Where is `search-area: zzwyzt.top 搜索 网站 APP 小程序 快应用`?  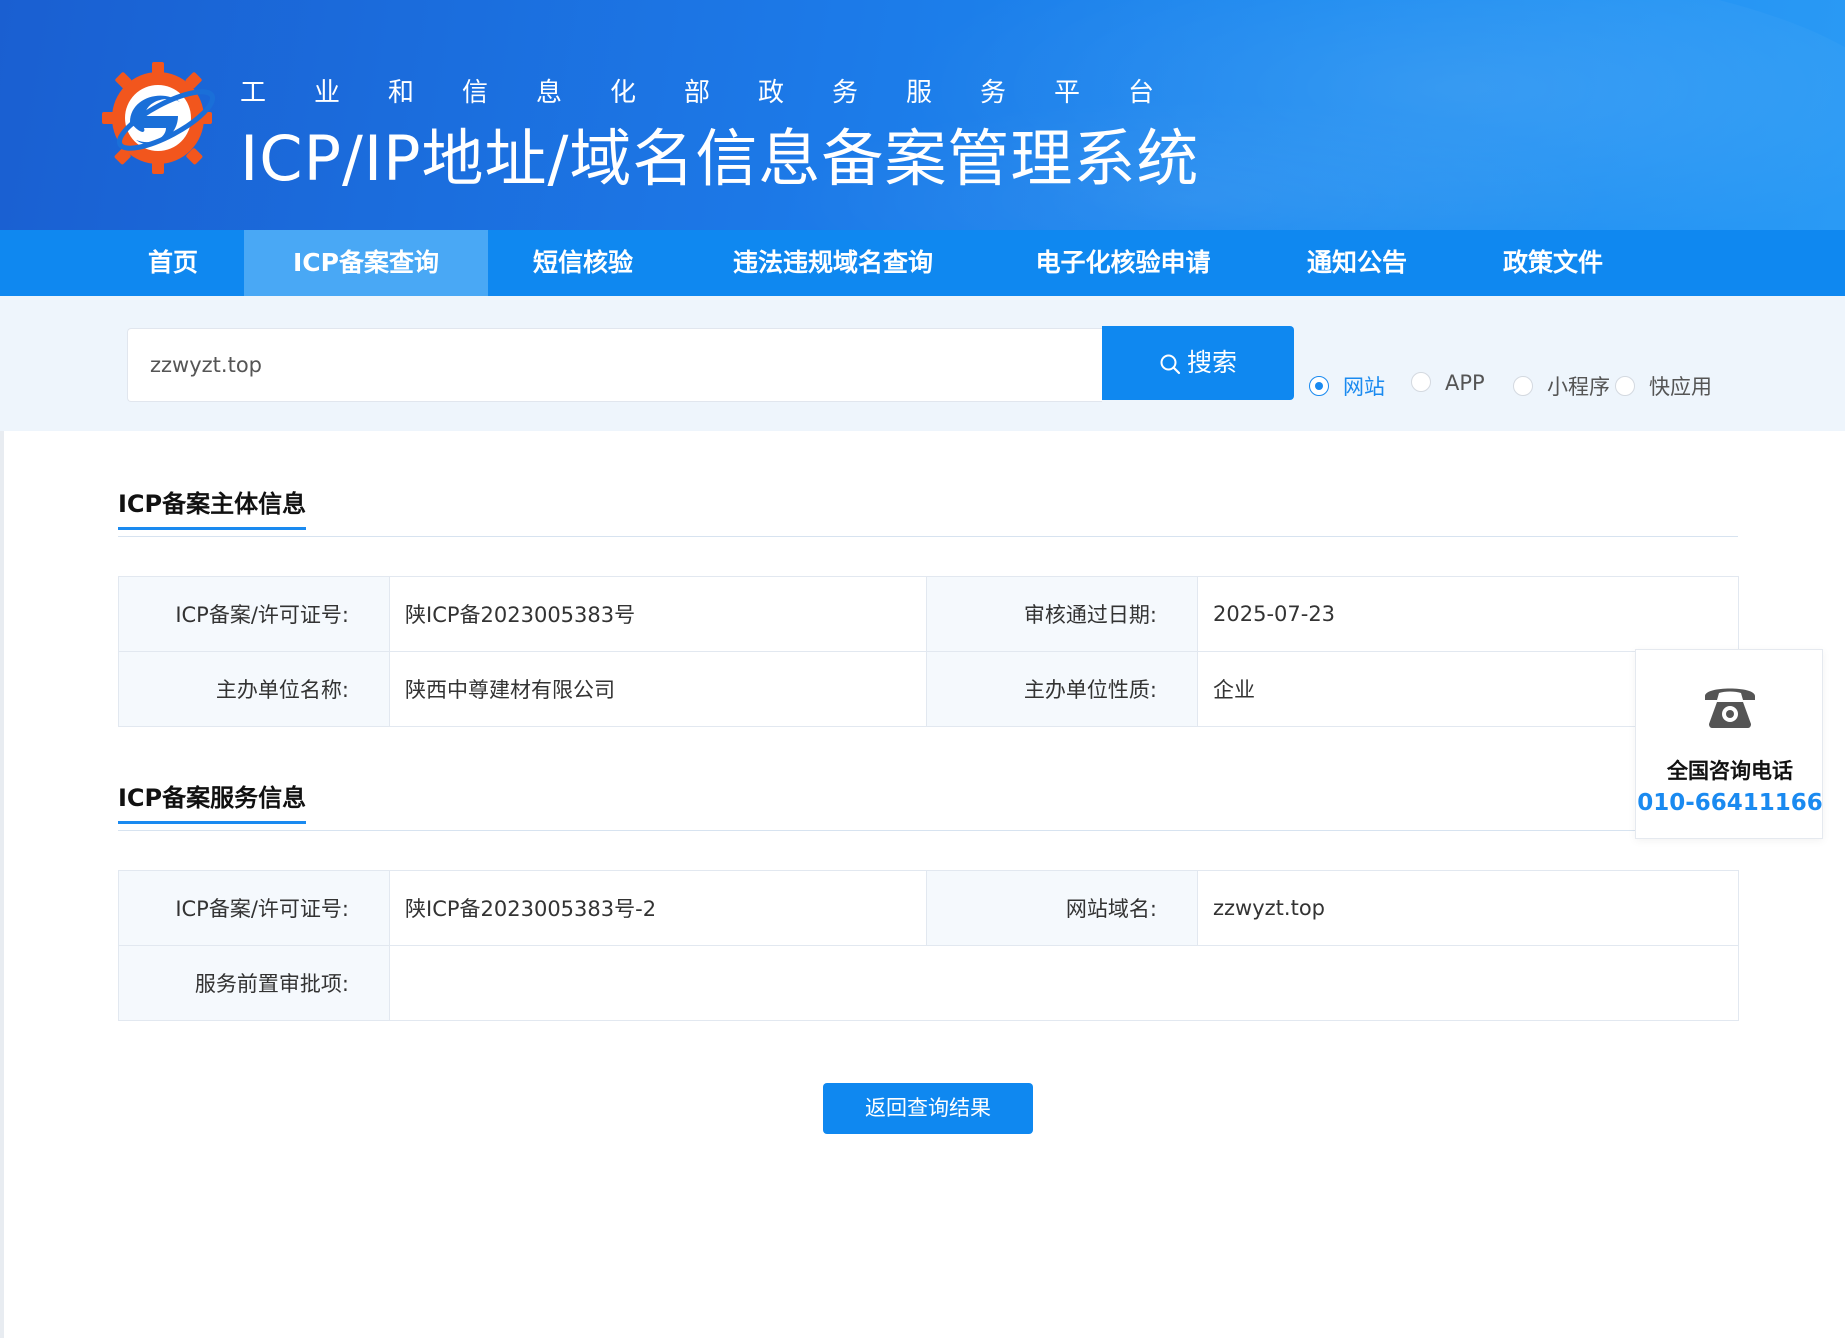 search-area: zzwyzt.top 搜索 网站 APP 小程序 快应用 is located at coordinates (922, 363).